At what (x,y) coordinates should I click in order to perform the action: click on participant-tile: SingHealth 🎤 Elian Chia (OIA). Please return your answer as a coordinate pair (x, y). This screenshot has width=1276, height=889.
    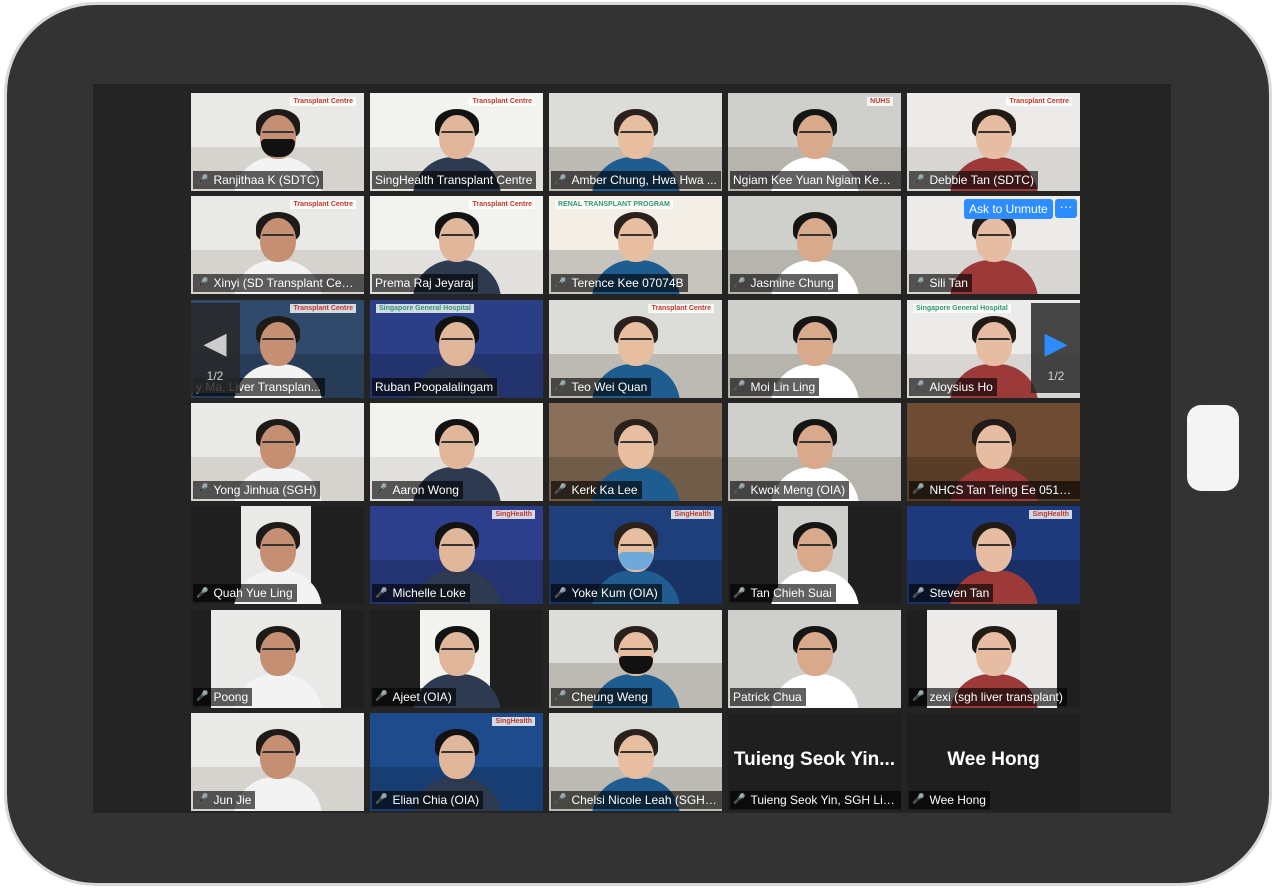
    Looking at the image, I should click on (456, 761).